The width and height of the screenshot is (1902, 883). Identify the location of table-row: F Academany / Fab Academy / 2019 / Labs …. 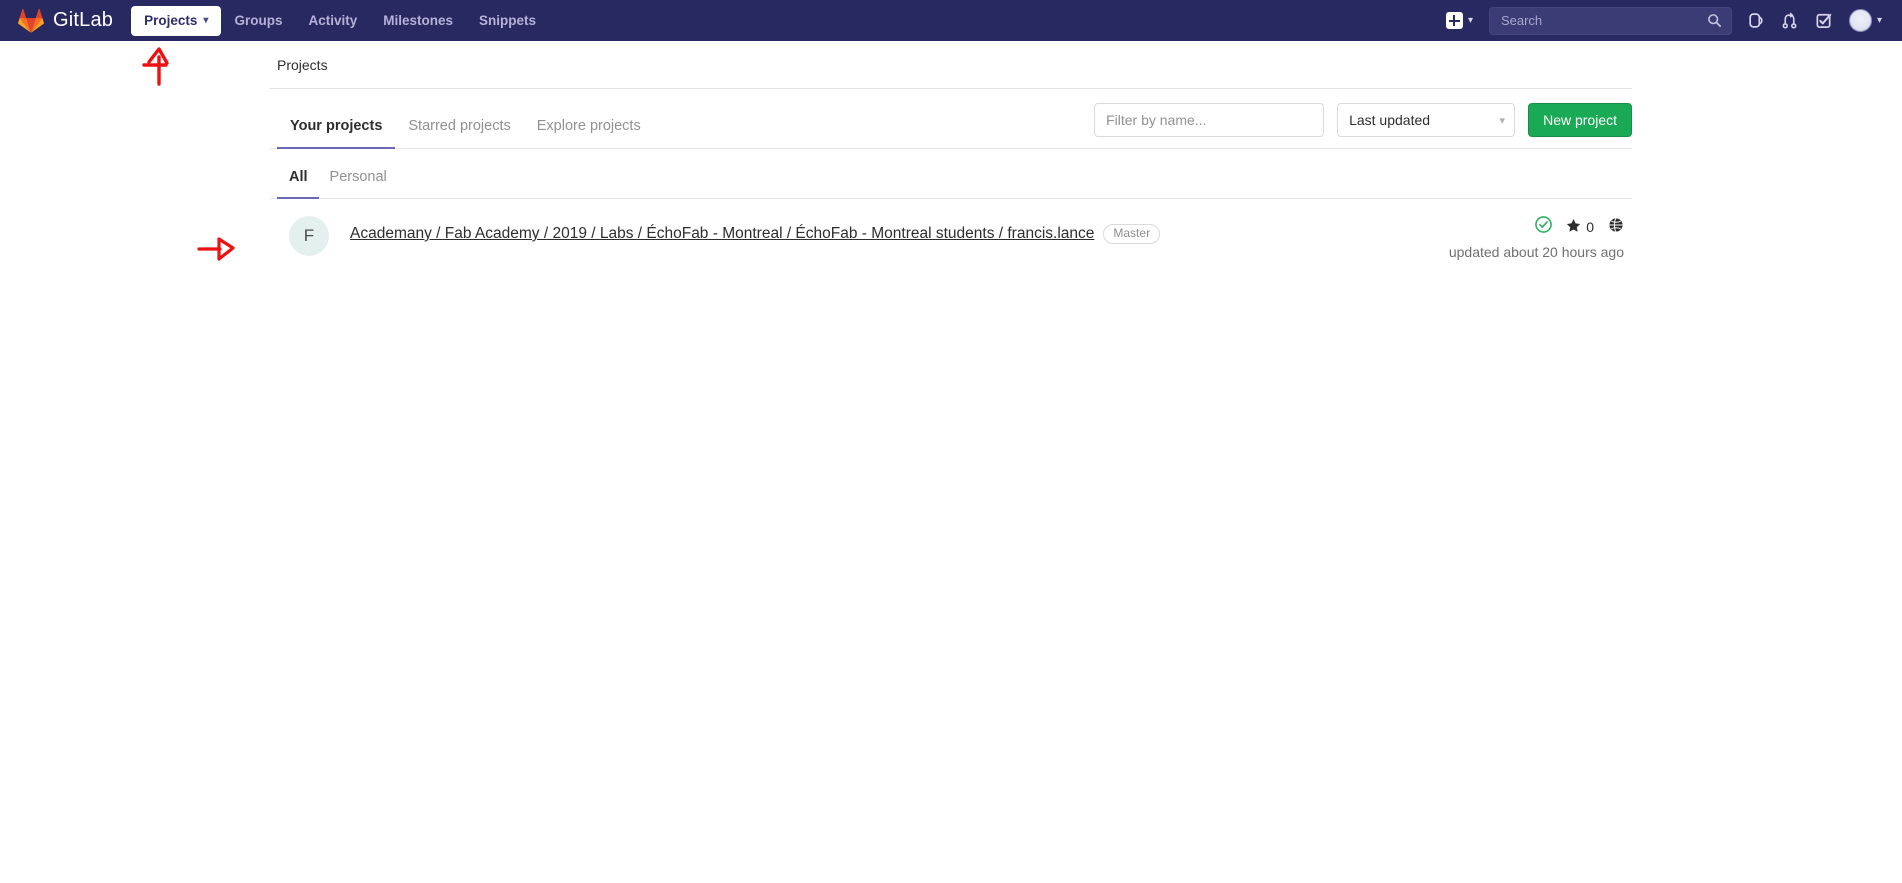
(954, 239).